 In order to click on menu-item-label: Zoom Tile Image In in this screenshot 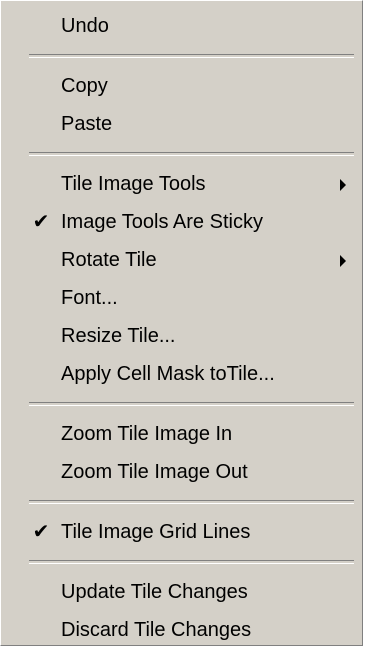, I will do `click(147, 434)`.